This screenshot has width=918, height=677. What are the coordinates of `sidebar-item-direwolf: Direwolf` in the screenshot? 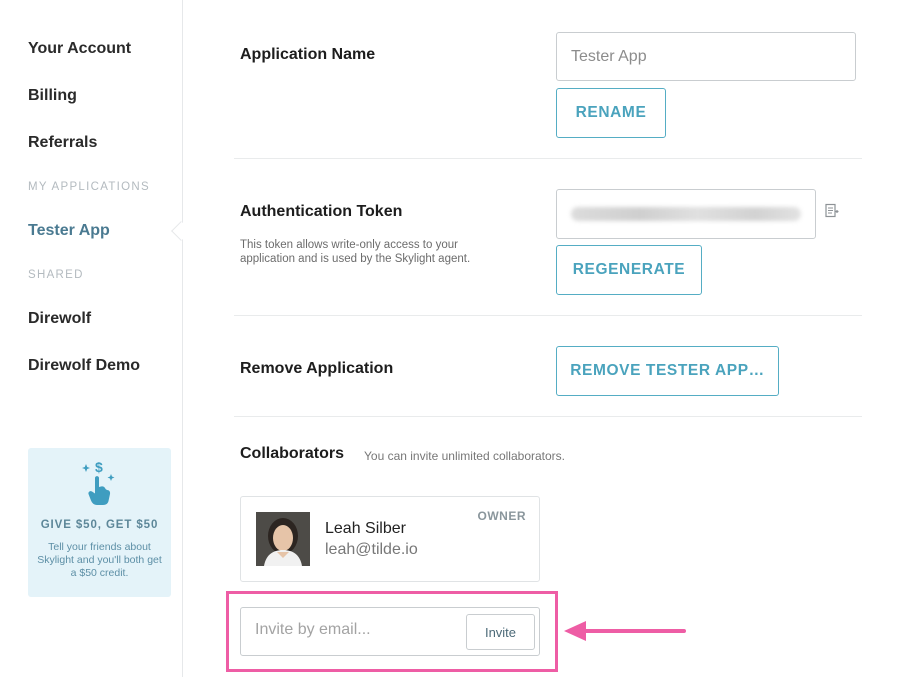 It's located at (59, 319).